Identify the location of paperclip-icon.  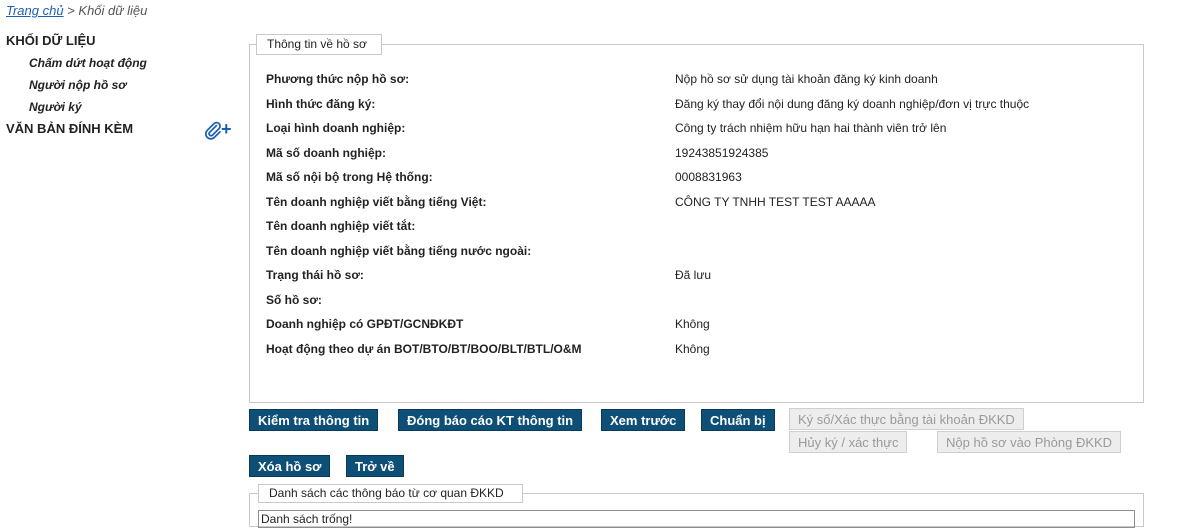
(213, 130).